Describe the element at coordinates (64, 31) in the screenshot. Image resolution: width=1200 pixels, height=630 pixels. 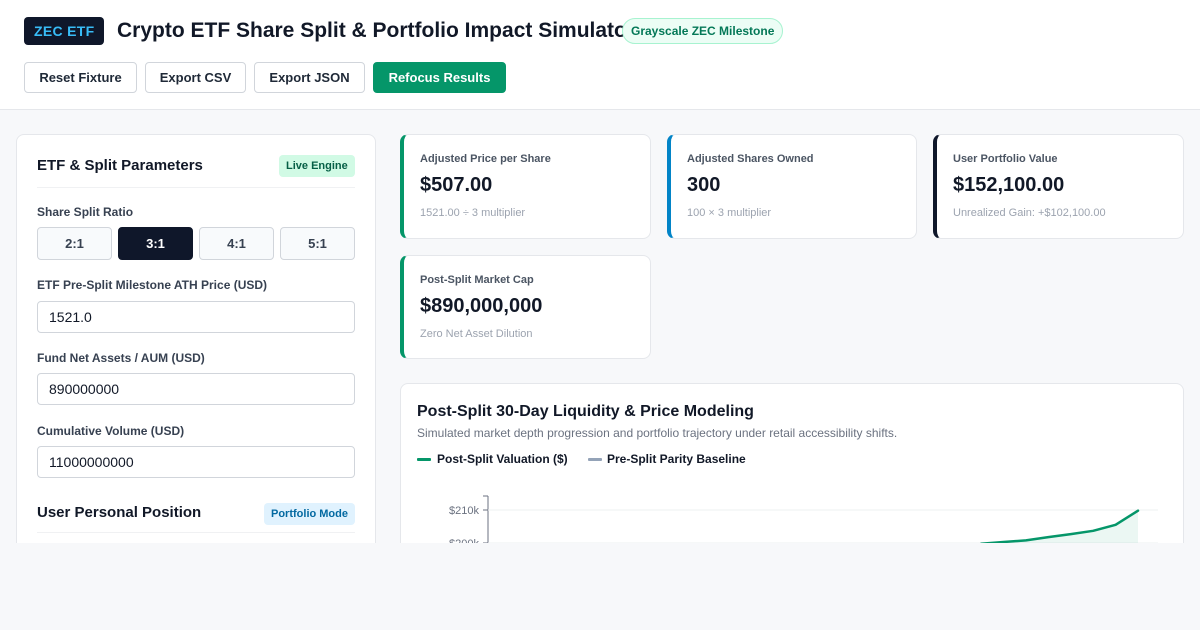
I see `brand-logo: ZEC ETF` at that location.